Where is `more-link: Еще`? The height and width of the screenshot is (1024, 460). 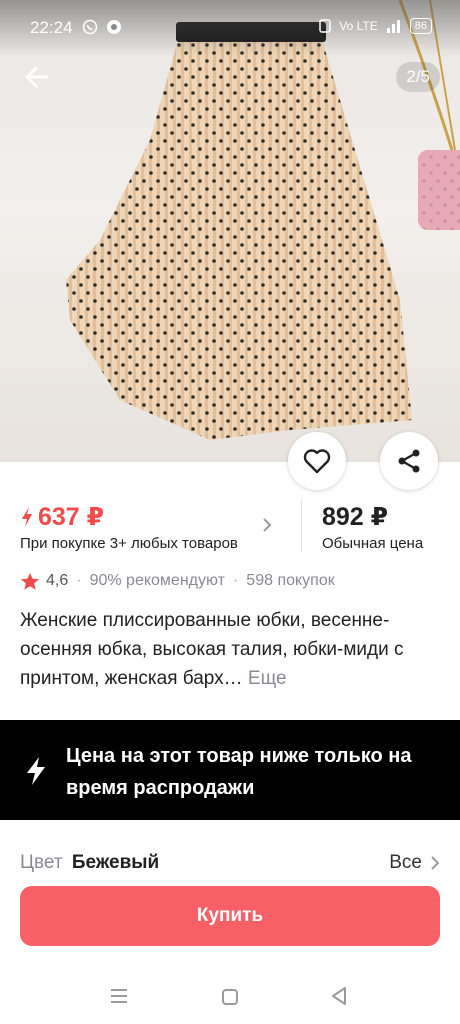
more-link: Еще is located at coordinates (267, 678).